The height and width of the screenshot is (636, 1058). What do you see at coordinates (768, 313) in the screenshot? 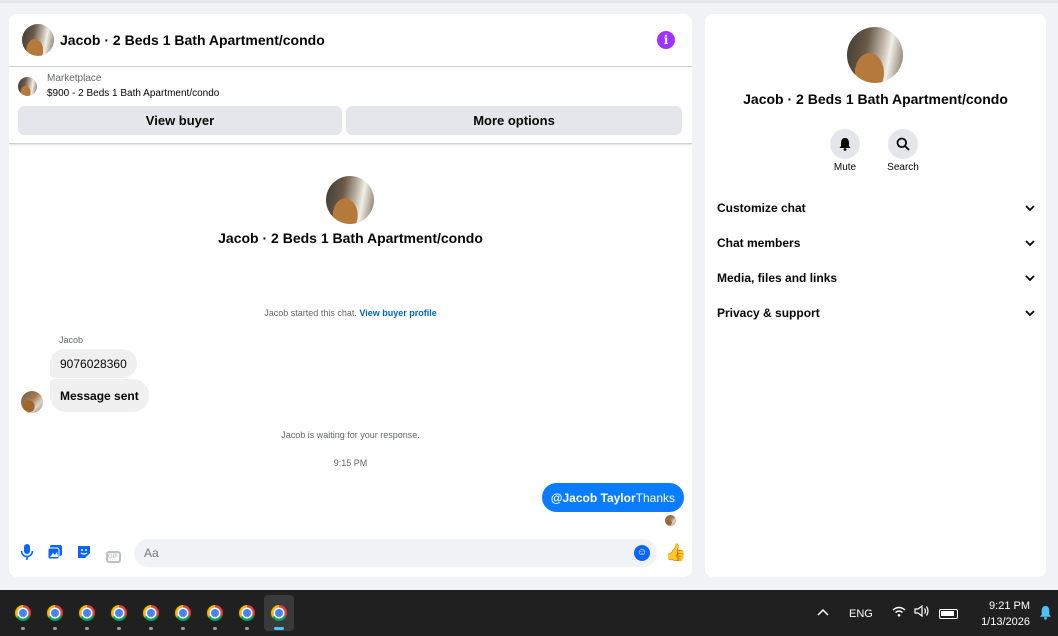
I see `section-label: Privacy & support` at bounding box center [768, 313].